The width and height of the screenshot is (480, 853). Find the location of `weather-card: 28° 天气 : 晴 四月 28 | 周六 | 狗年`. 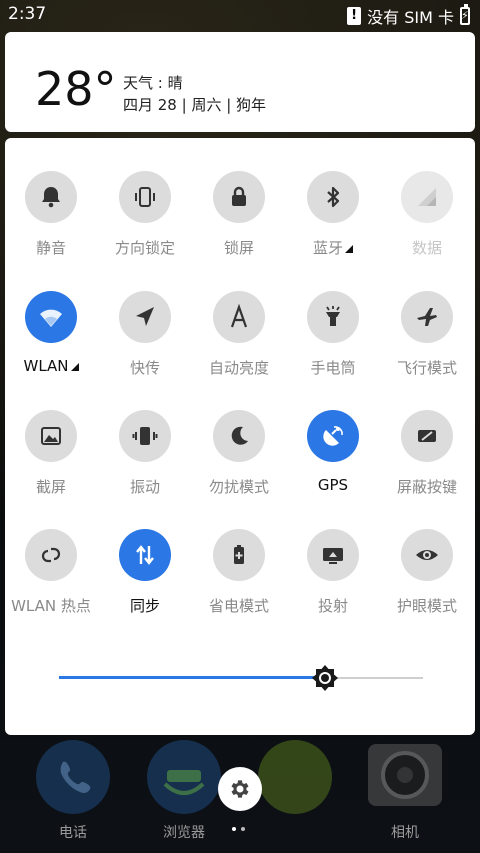

weather-card: 28° 天气 : 晴 四月 28 | 周六 | 狗年 is located at coordinates (240, 82).